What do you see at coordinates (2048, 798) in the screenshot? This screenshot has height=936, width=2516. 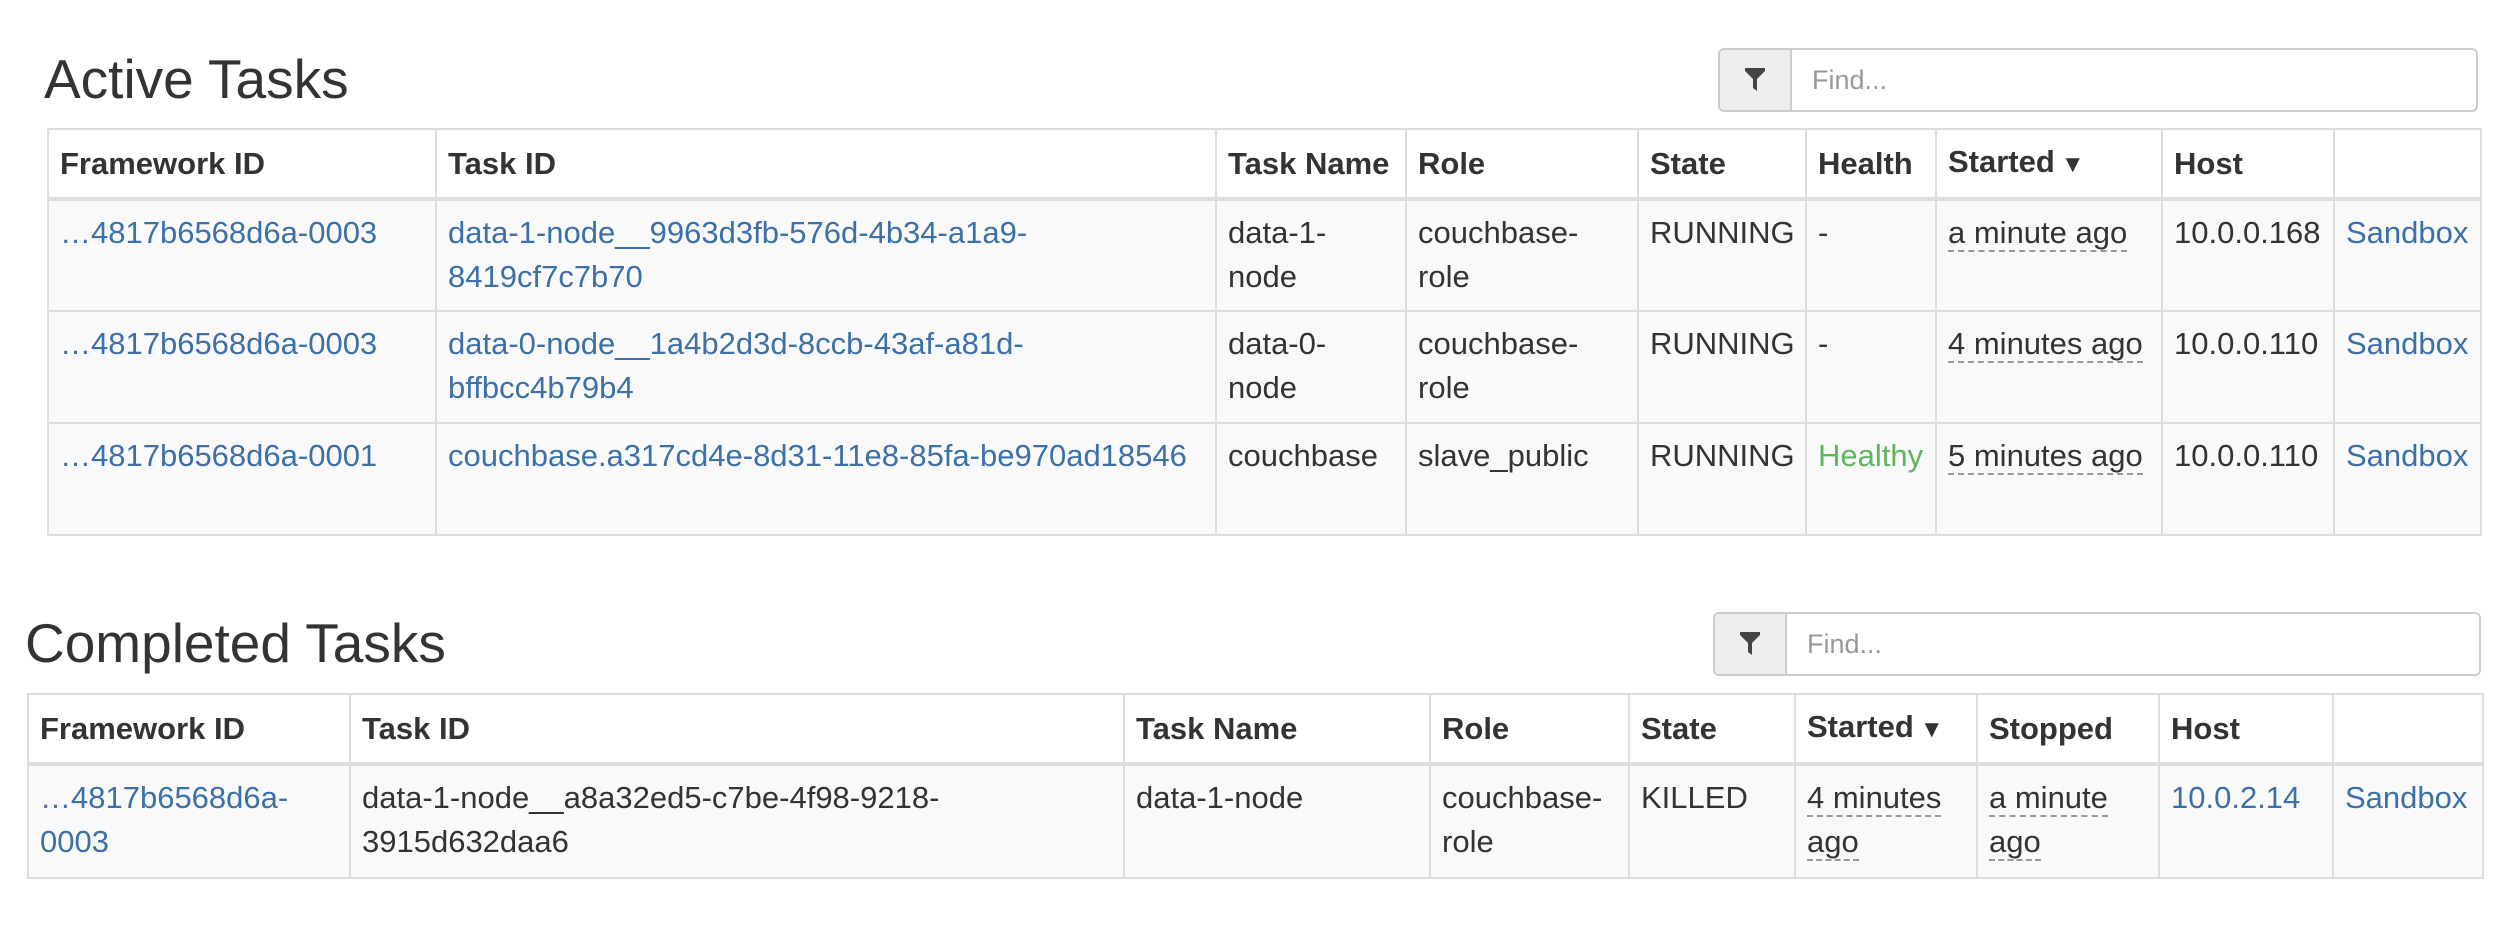 I see `stopped-time: a minute` at bounding box center [2048, 798].